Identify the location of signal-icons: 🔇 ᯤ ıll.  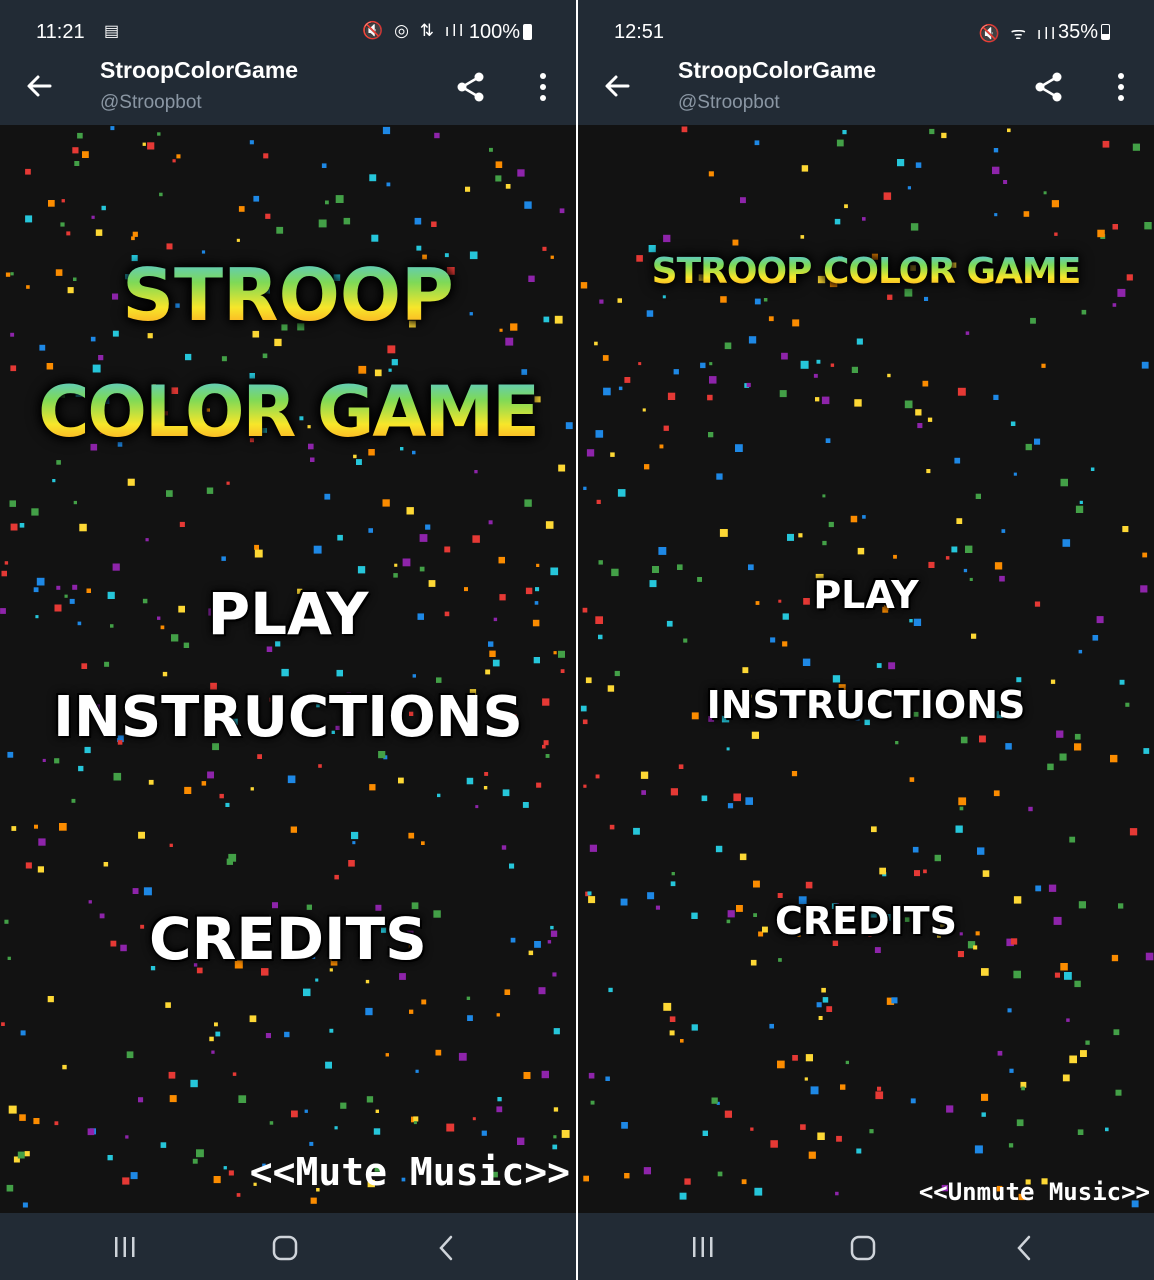
(1018, 33).